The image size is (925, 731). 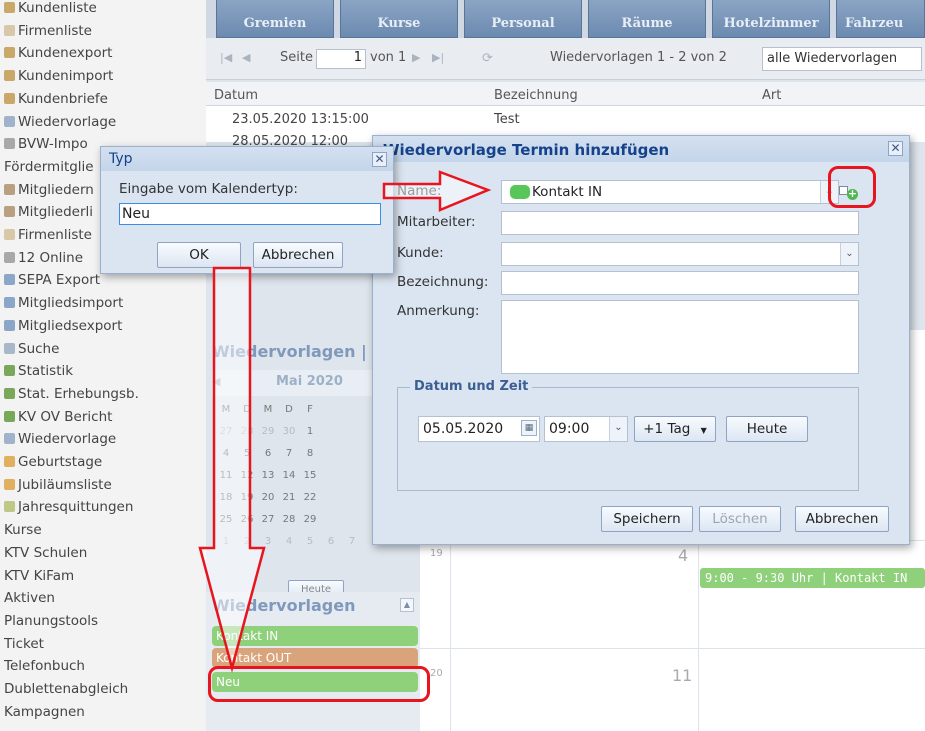 What do you see at coordinates (29, 598) in the screenshot?
I see `sidebar-item: Aktiven` at bounding box center [29, 598].